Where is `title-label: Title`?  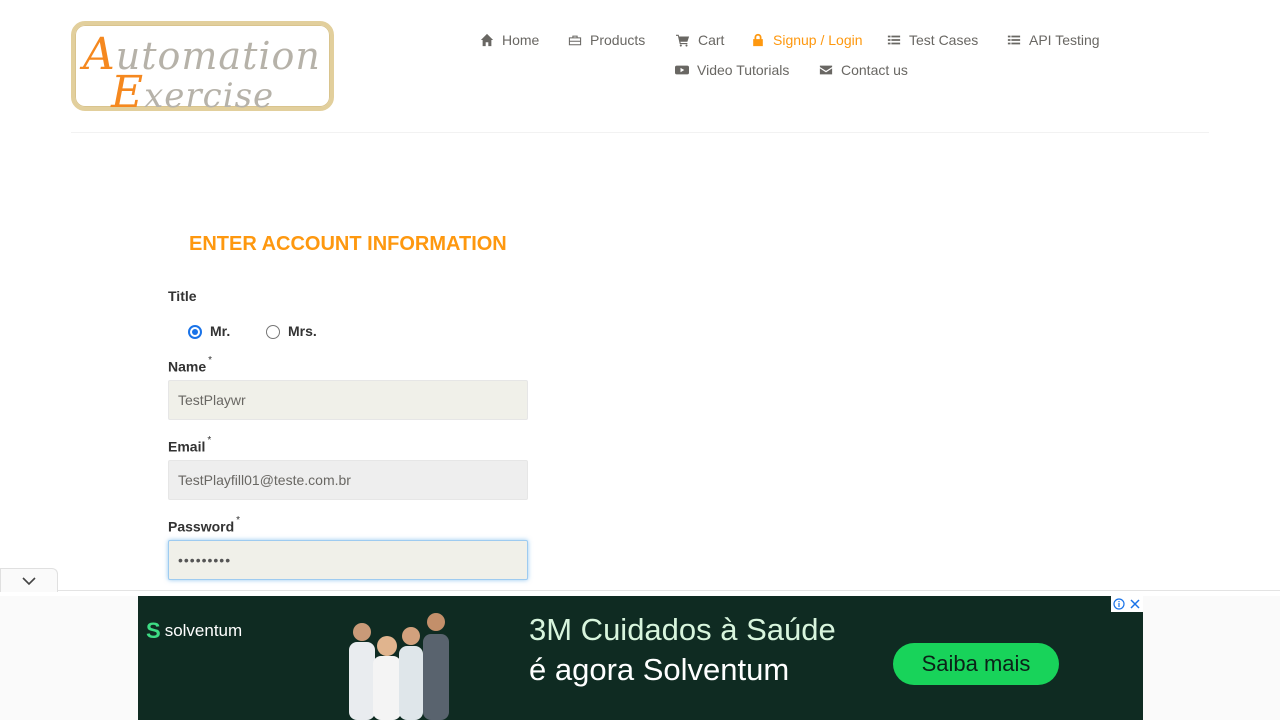 title-label: Title is located at coordinates (182, 296).